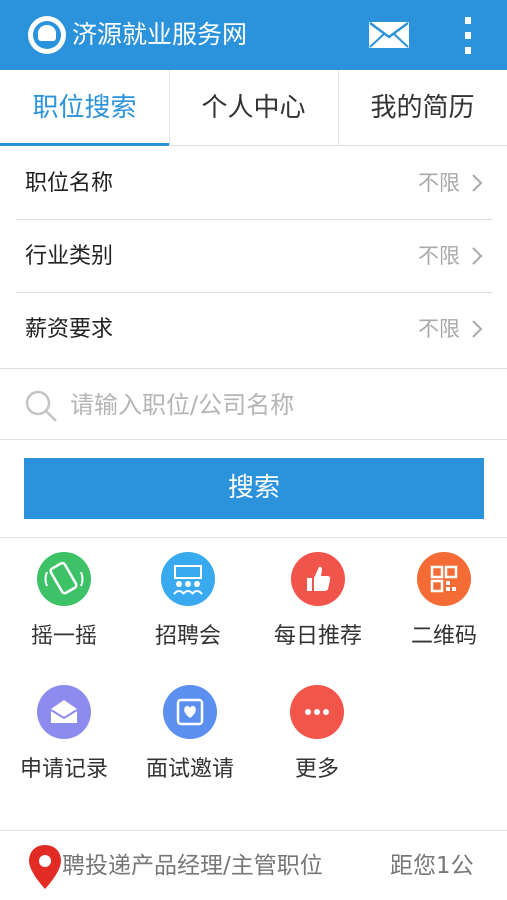 The image size is (507, 900). Describe the element at coordinates (64, 712) in the screenshot. I see `envelope-icon` at that location.